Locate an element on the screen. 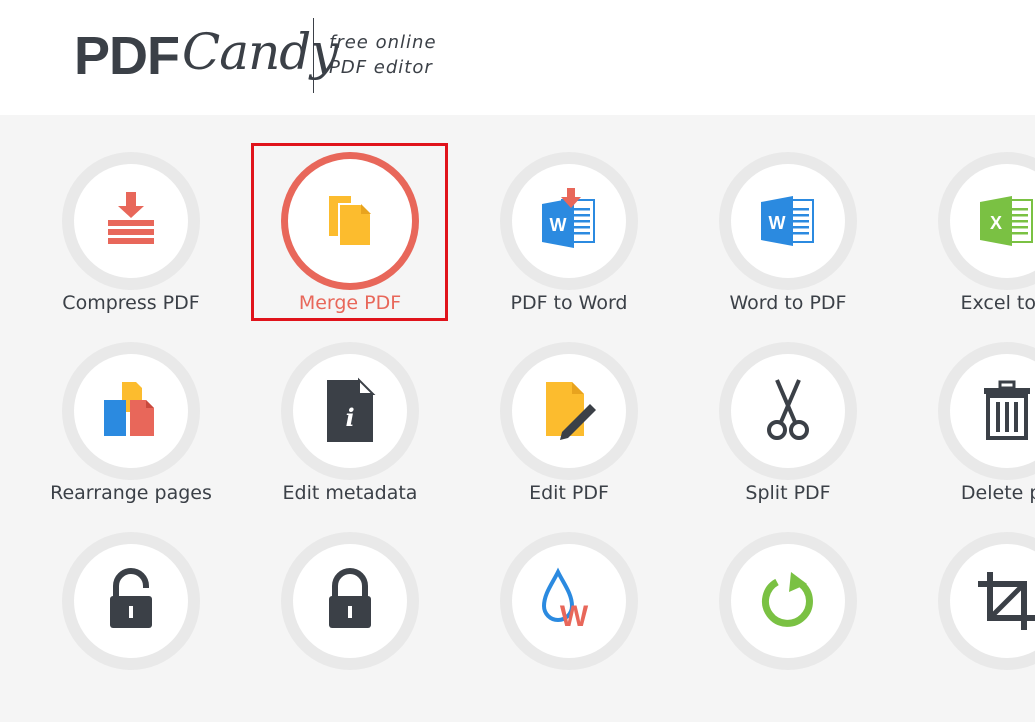 This screenshot has width=1035, height=722. excel-icon: X is located at coordinates (1006, 221).